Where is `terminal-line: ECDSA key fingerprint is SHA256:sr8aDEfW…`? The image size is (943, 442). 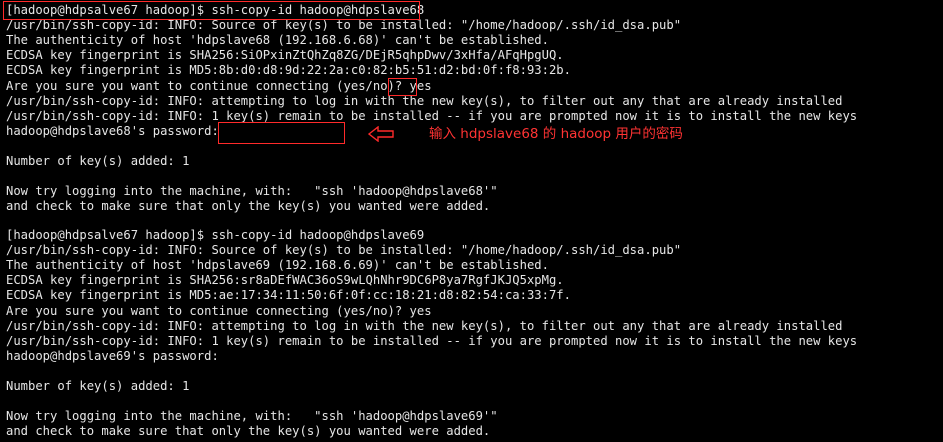 terminal-line: ECDSA key fingerprint is SHA256:sr8aDEfW… is located at coordinates (285, 280).